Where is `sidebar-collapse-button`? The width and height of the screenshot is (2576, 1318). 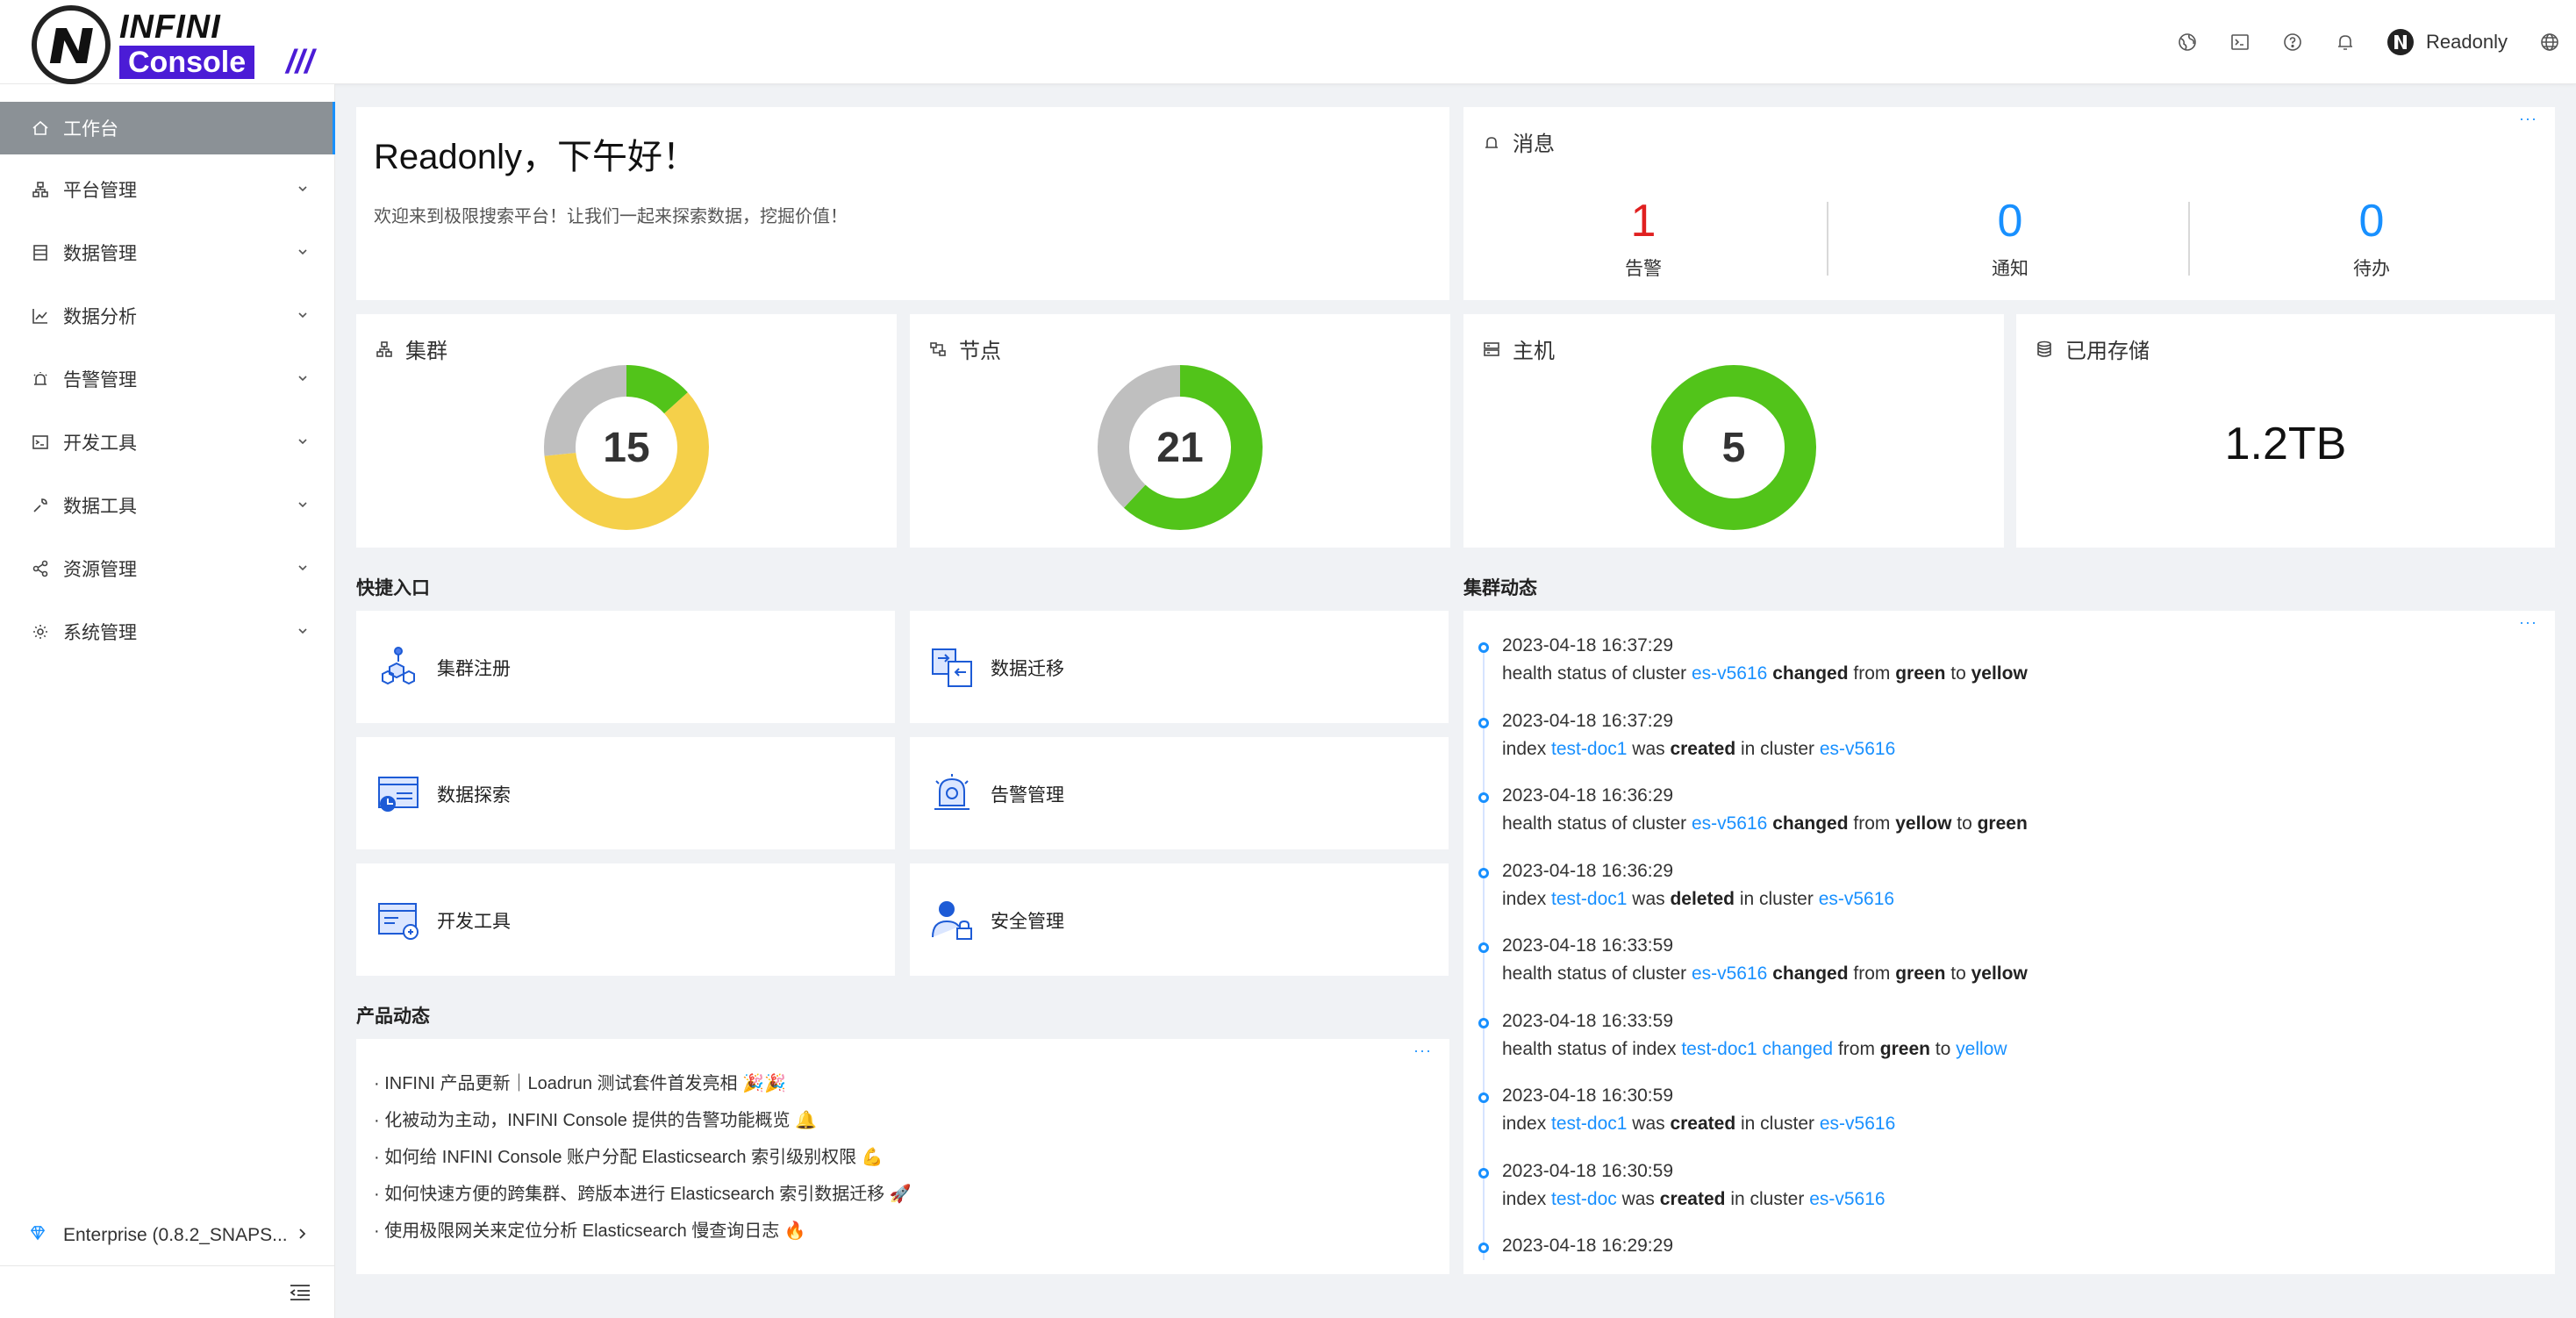 sidebar-collapse-button is located at coordinates (167, 1291).